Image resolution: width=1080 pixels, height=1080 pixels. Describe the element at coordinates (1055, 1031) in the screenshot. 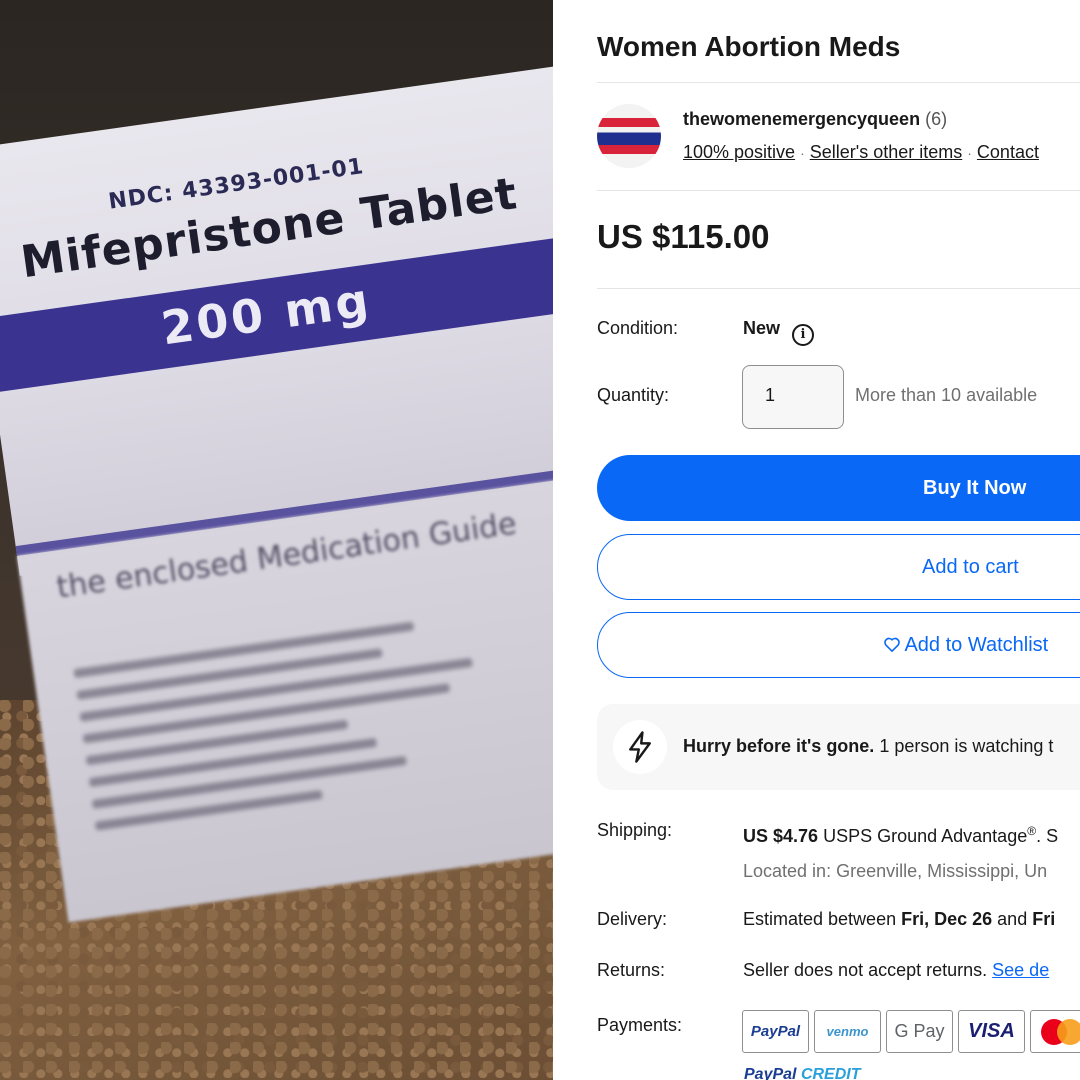

I see `mastercard-icon` at that location.